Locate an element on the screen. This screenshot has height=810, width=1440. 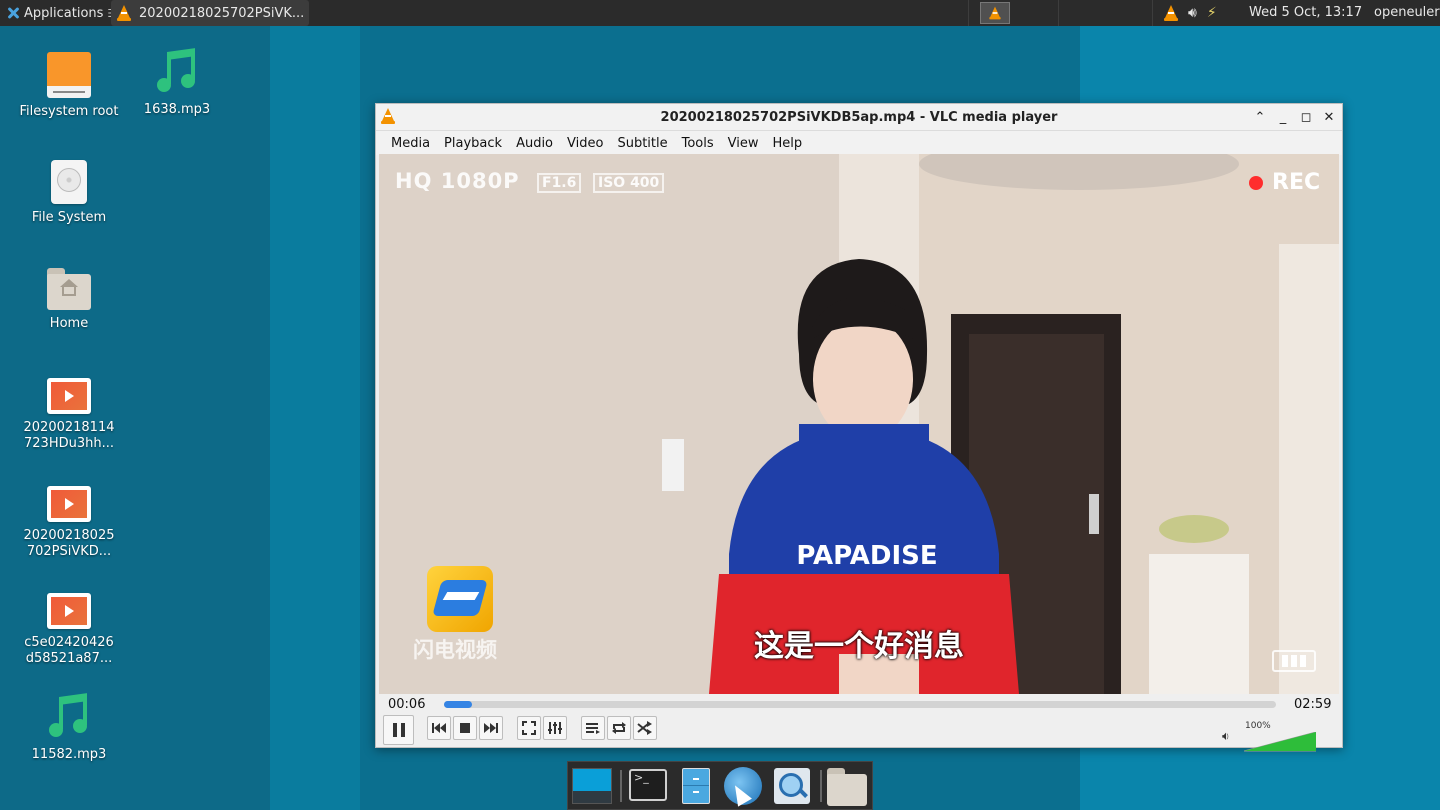
menu-view: View is located at coordinates (743, 143).